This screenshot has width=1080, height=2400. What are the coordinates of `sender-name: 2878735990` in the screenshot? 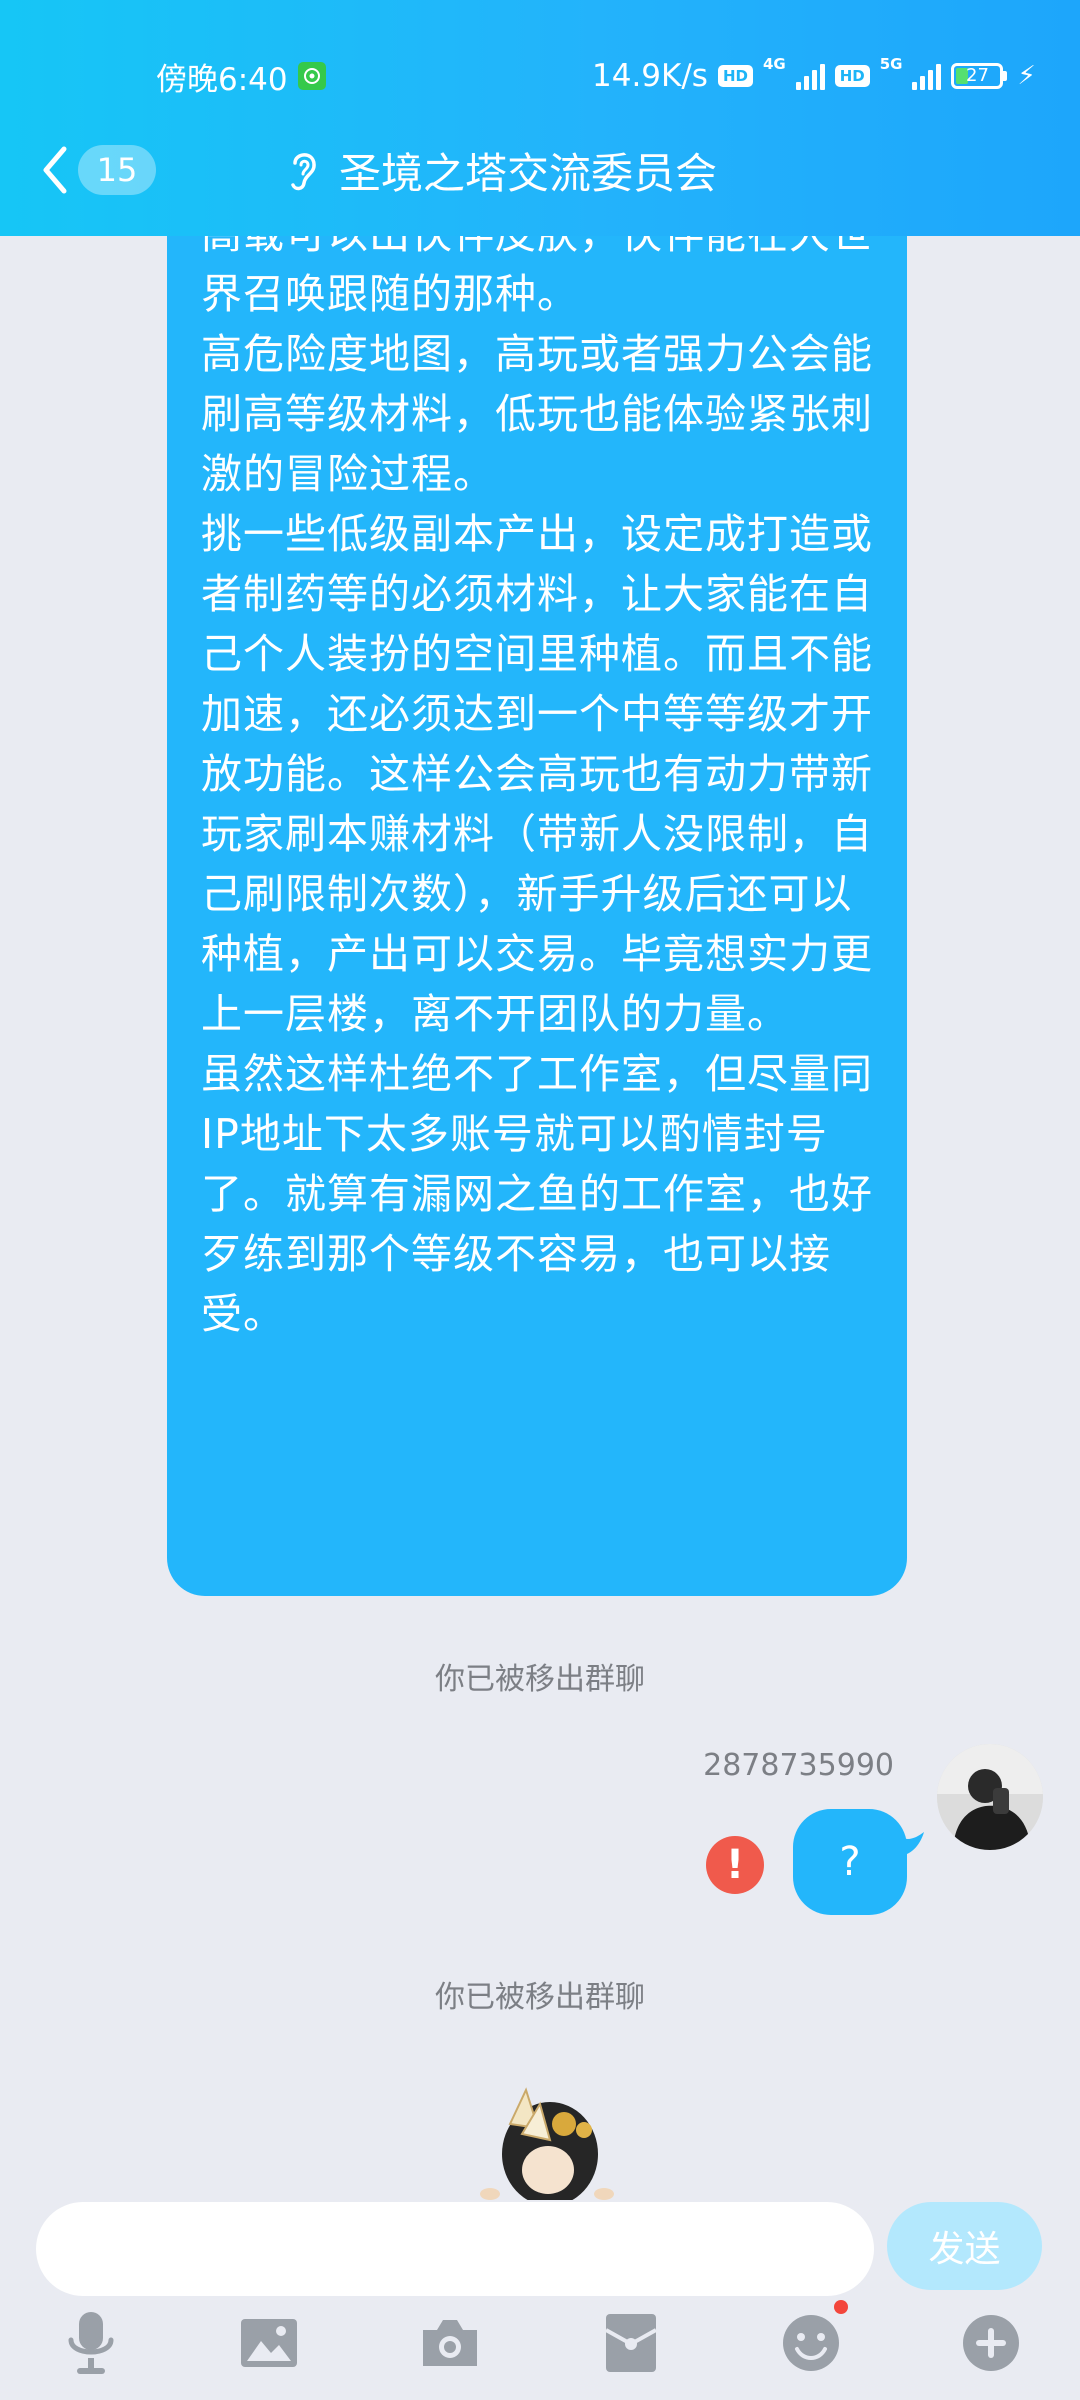 It's located at (798, 1765).